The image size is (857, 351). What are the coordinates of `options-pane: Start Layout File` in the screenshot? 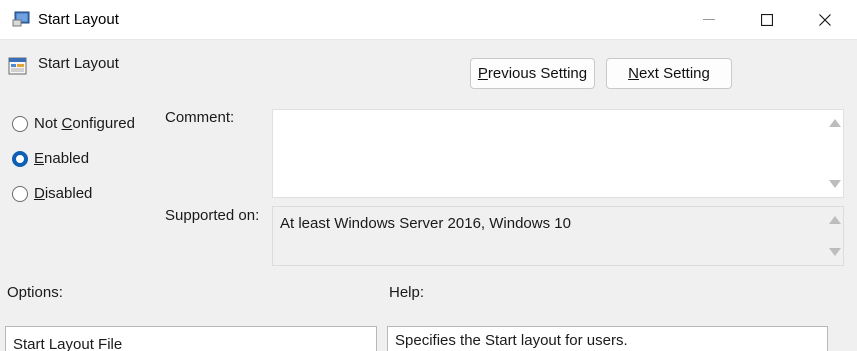 It's located at (191, 338).